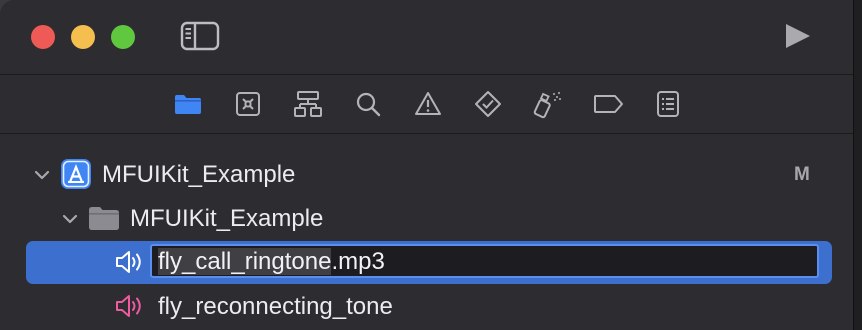 The height and width of the screenshot is (330, 862). I want to click on tab-source-control, so click(248, 104).